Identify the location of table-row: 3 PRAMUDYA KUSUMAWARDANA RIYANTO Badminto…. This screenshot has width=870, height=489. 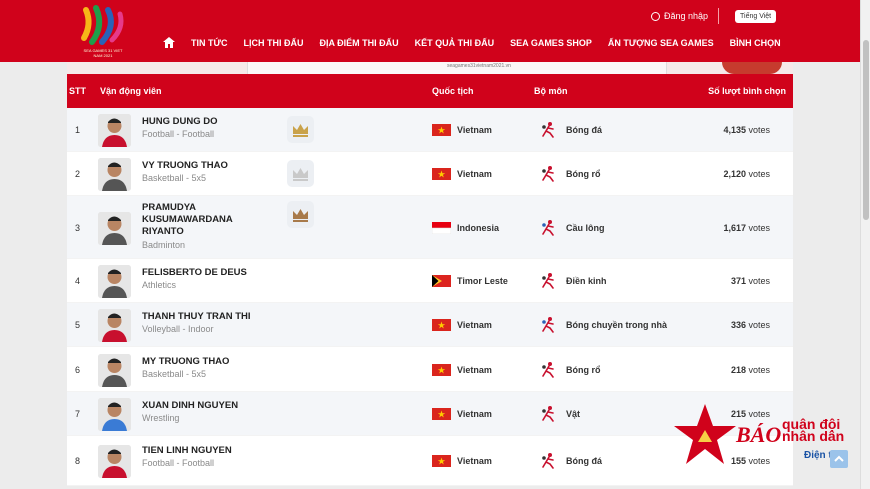
(430, 227).